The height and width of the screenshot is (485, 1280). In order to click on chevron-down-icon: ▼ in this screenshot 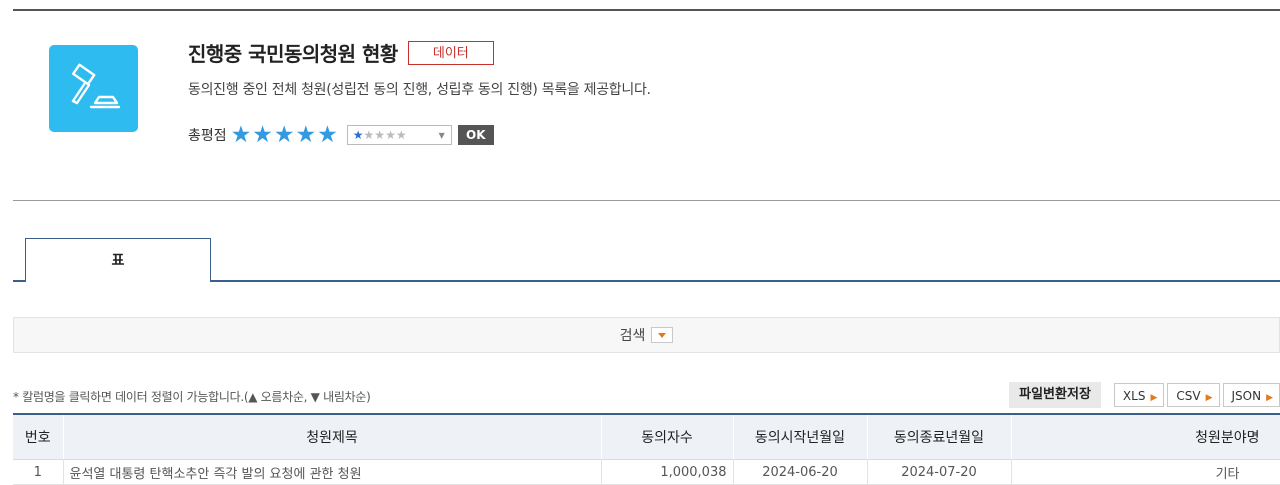, I will do `click(442, 135)`.